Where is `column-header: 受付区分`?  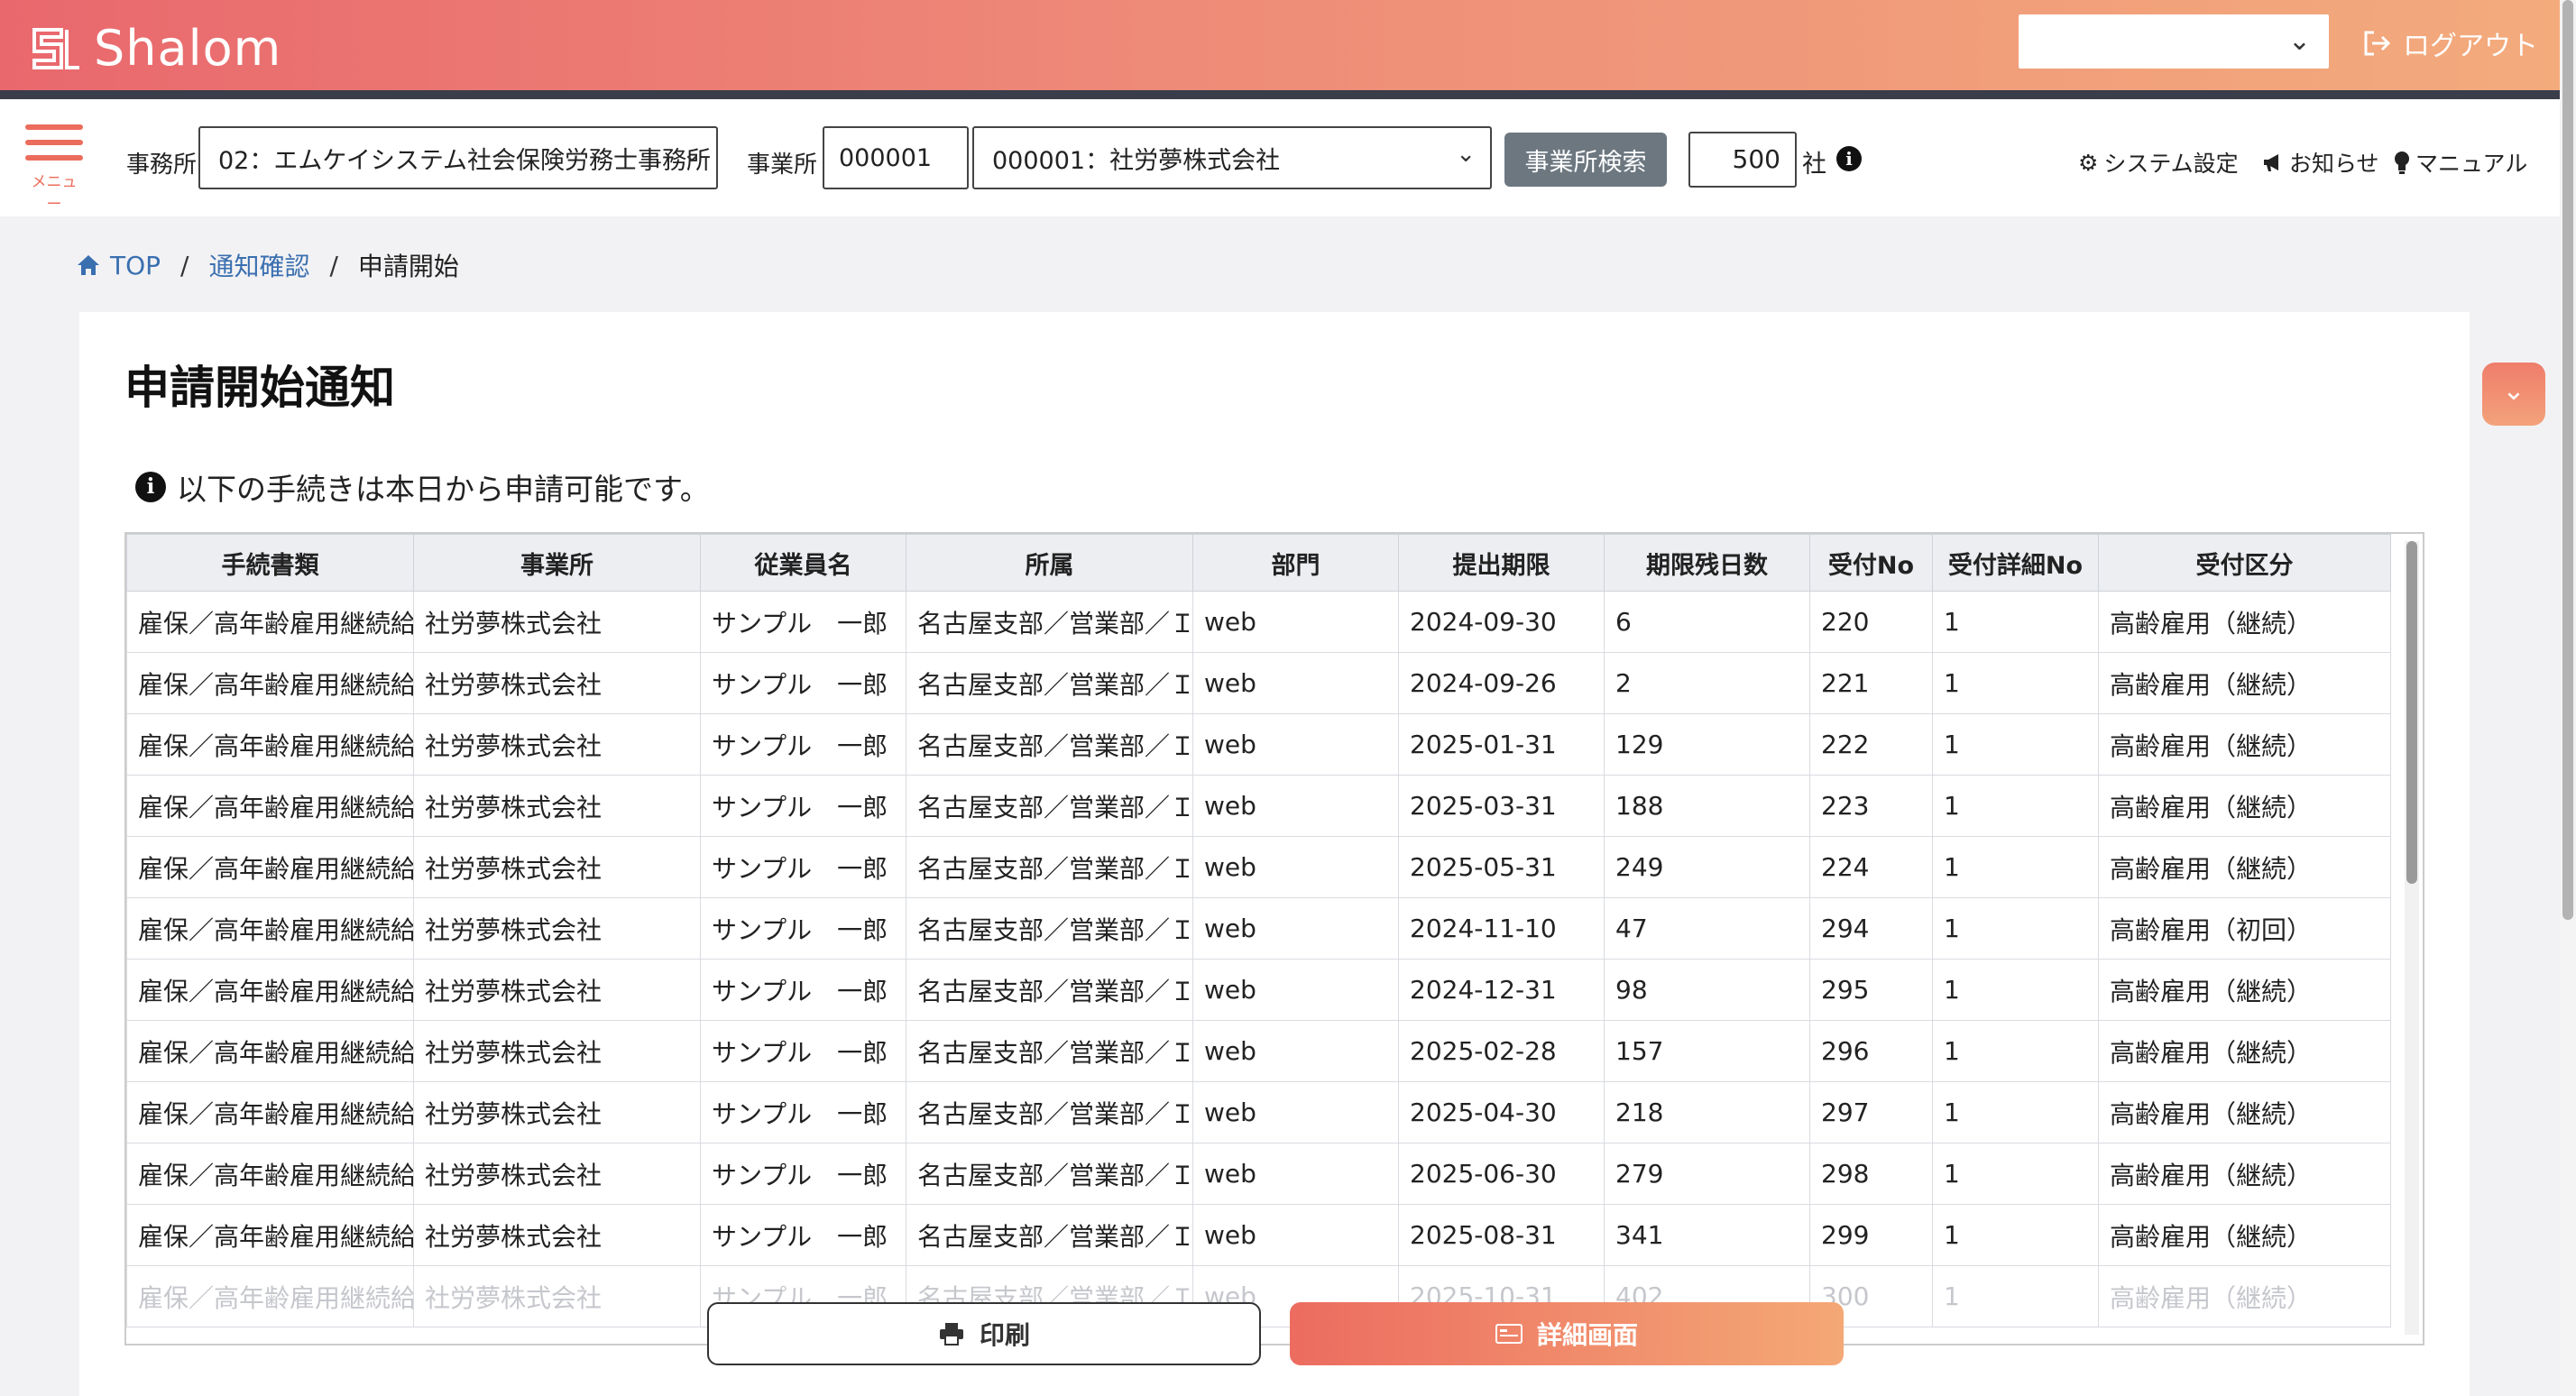 column-header: 受付区分 is located at coordinates (2244, 563).